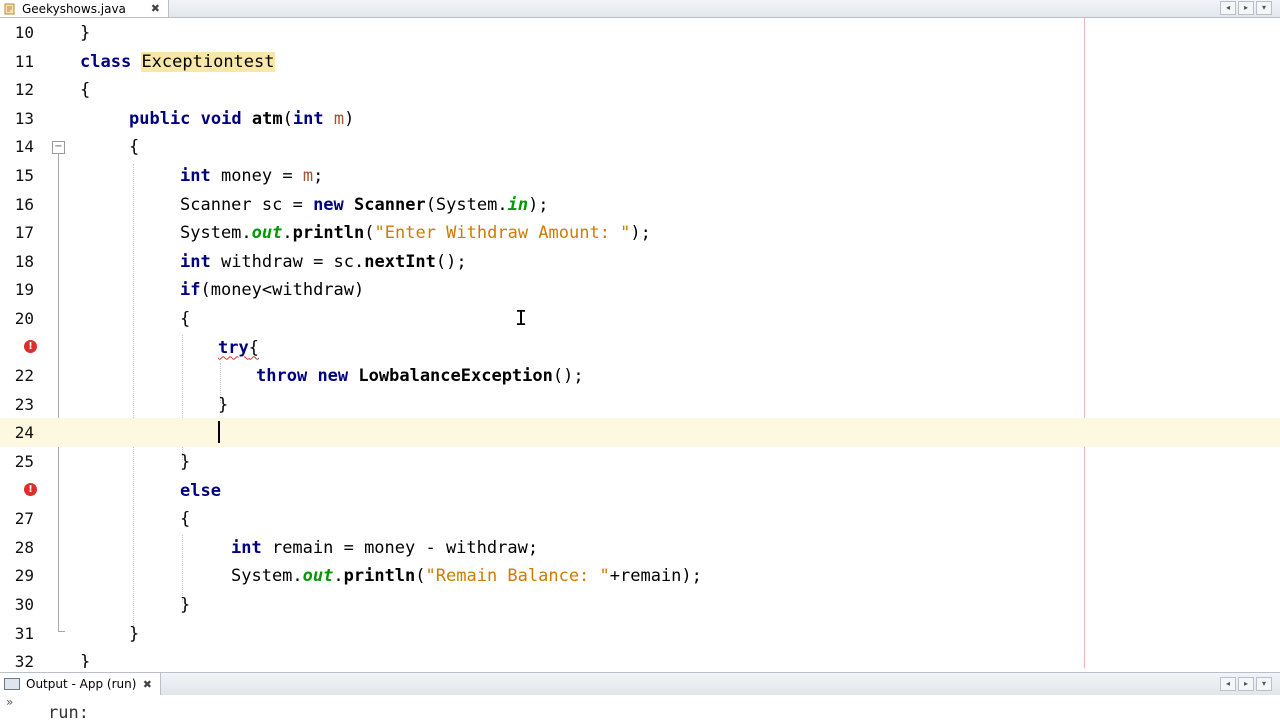 The image size is (1280, 723). Describe the element at coordinates (640, 432) in the screenshot. I see `current-code-line: 24` at that location.